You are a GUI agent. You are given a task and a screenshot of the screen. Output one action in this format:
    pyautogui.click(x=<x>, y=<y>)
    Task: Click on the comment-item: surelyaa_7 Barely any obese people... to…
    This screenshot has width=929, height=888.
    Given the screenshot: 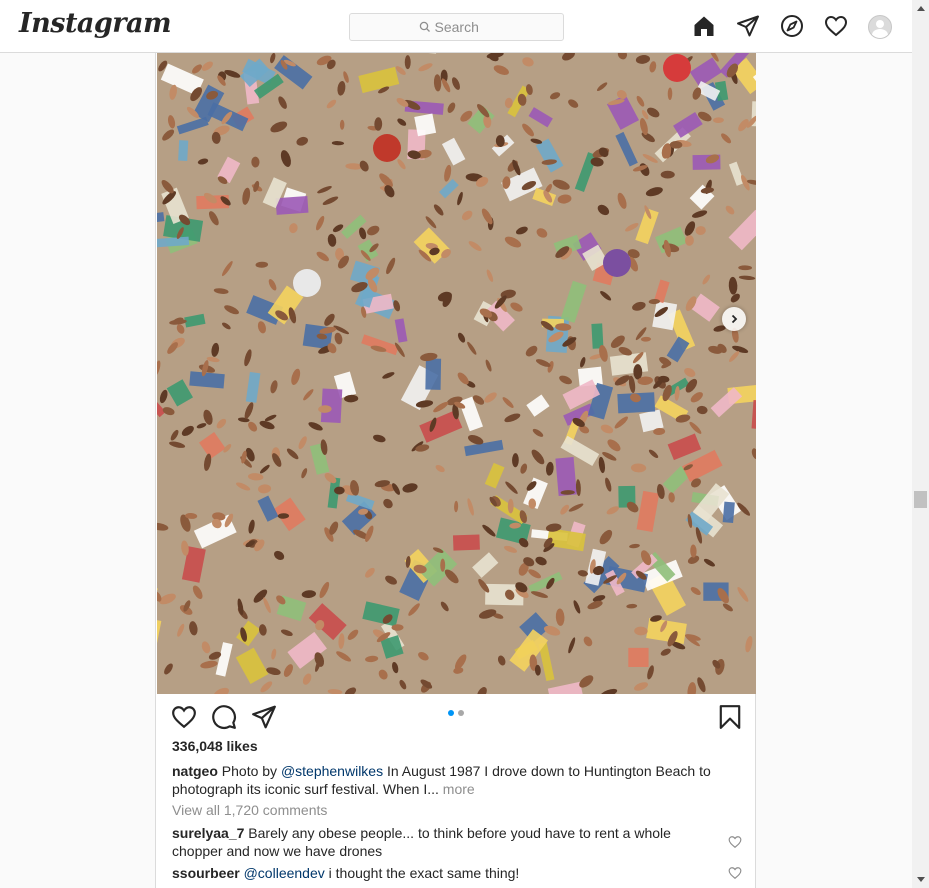 What is the action you would take?
    pyautogui.click(x=447, y=842)
    